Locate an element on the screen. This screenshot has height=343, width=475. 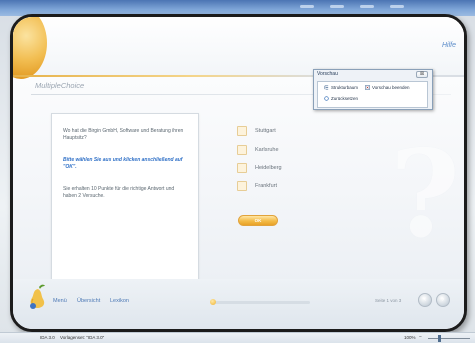
answer-label: Frankfurt is located at coordinates (266, 186).